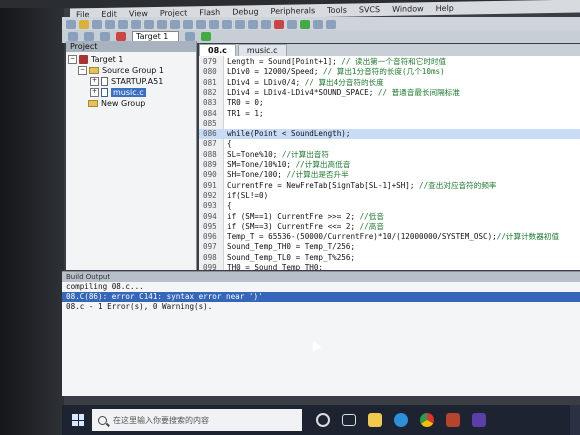 This screenshot has height=435, width=580. I want to click on windows-start-icon, so click(78, 420).